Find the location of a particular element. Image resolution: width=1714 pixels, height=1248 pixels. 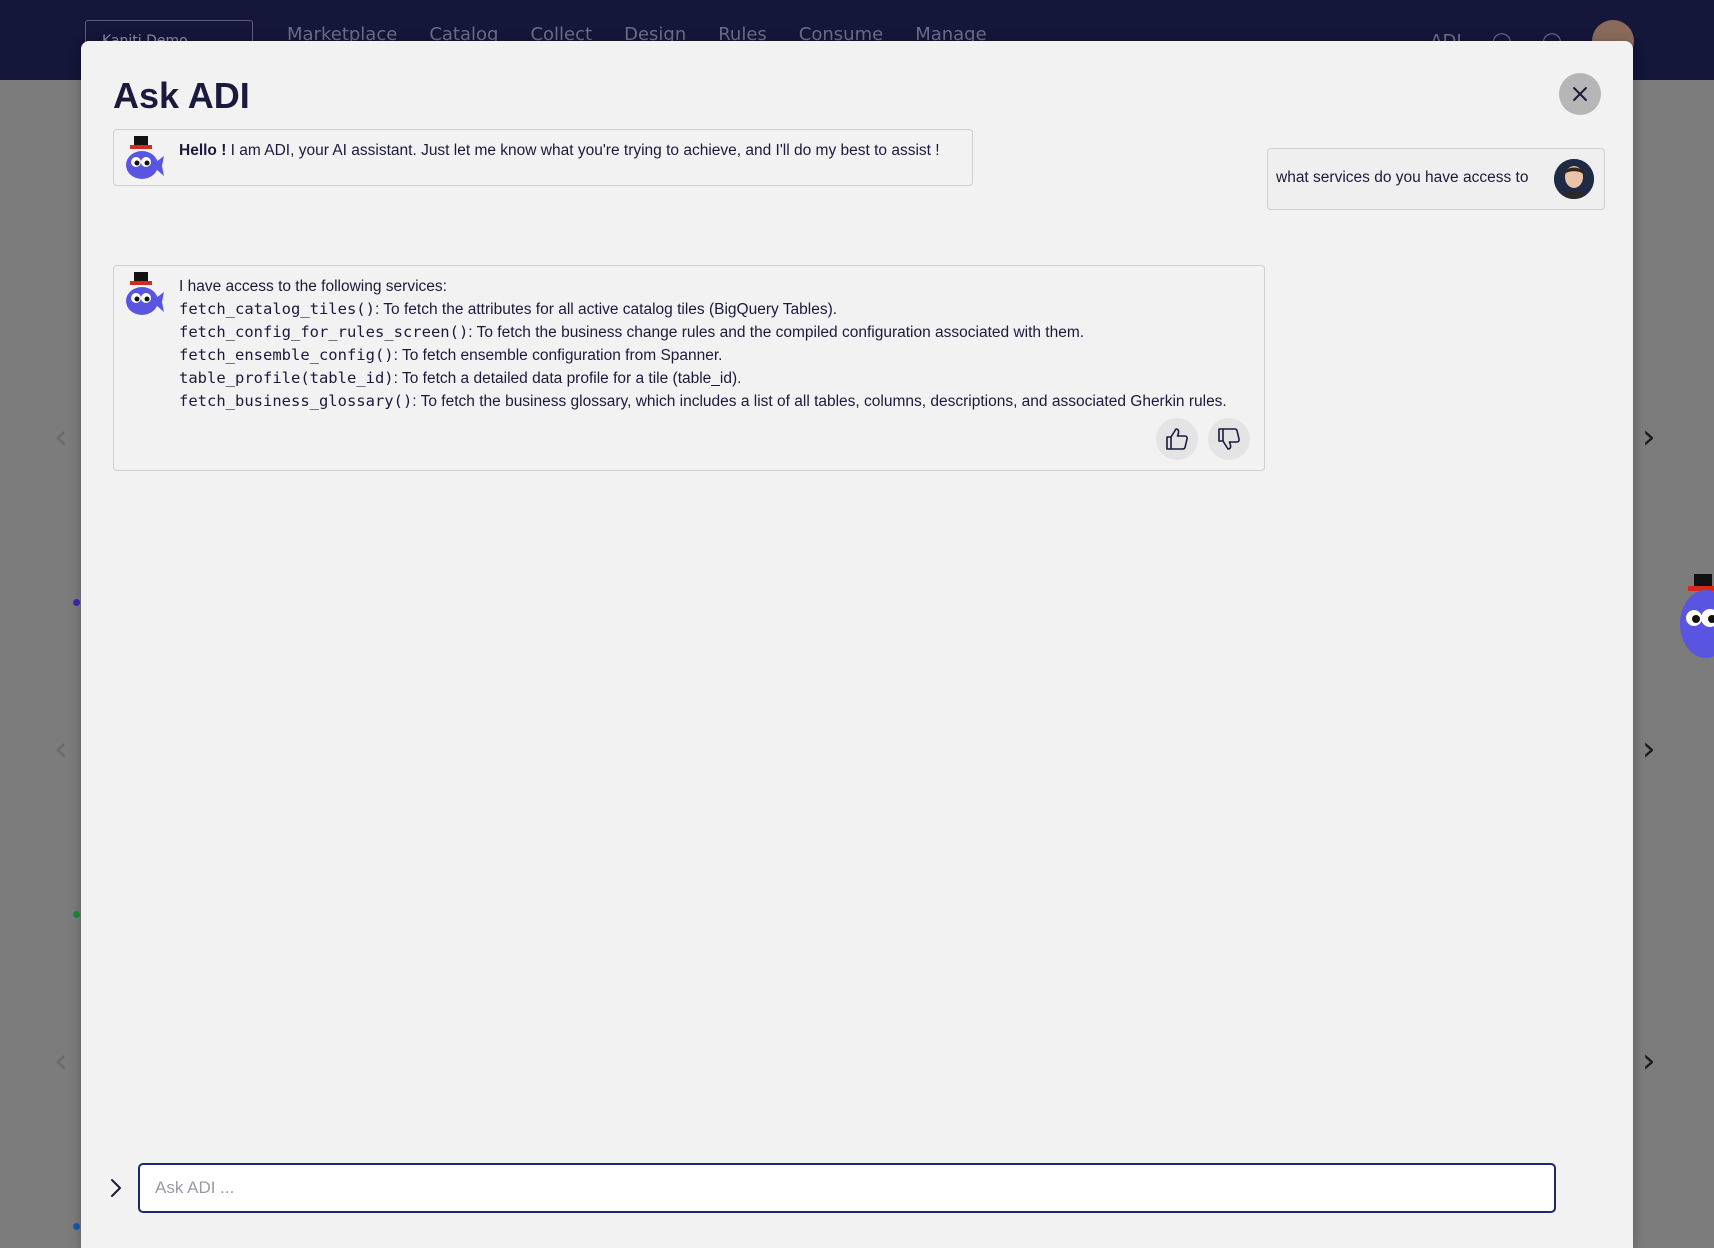

user-message: what services do you have access to is located at coordinates (1436, 179).